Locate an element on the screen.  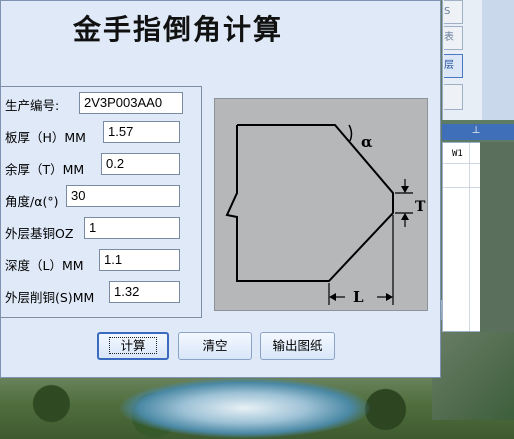
remaining-thickness-label: 余厚（T）MM is located at coordinates (45, 169).